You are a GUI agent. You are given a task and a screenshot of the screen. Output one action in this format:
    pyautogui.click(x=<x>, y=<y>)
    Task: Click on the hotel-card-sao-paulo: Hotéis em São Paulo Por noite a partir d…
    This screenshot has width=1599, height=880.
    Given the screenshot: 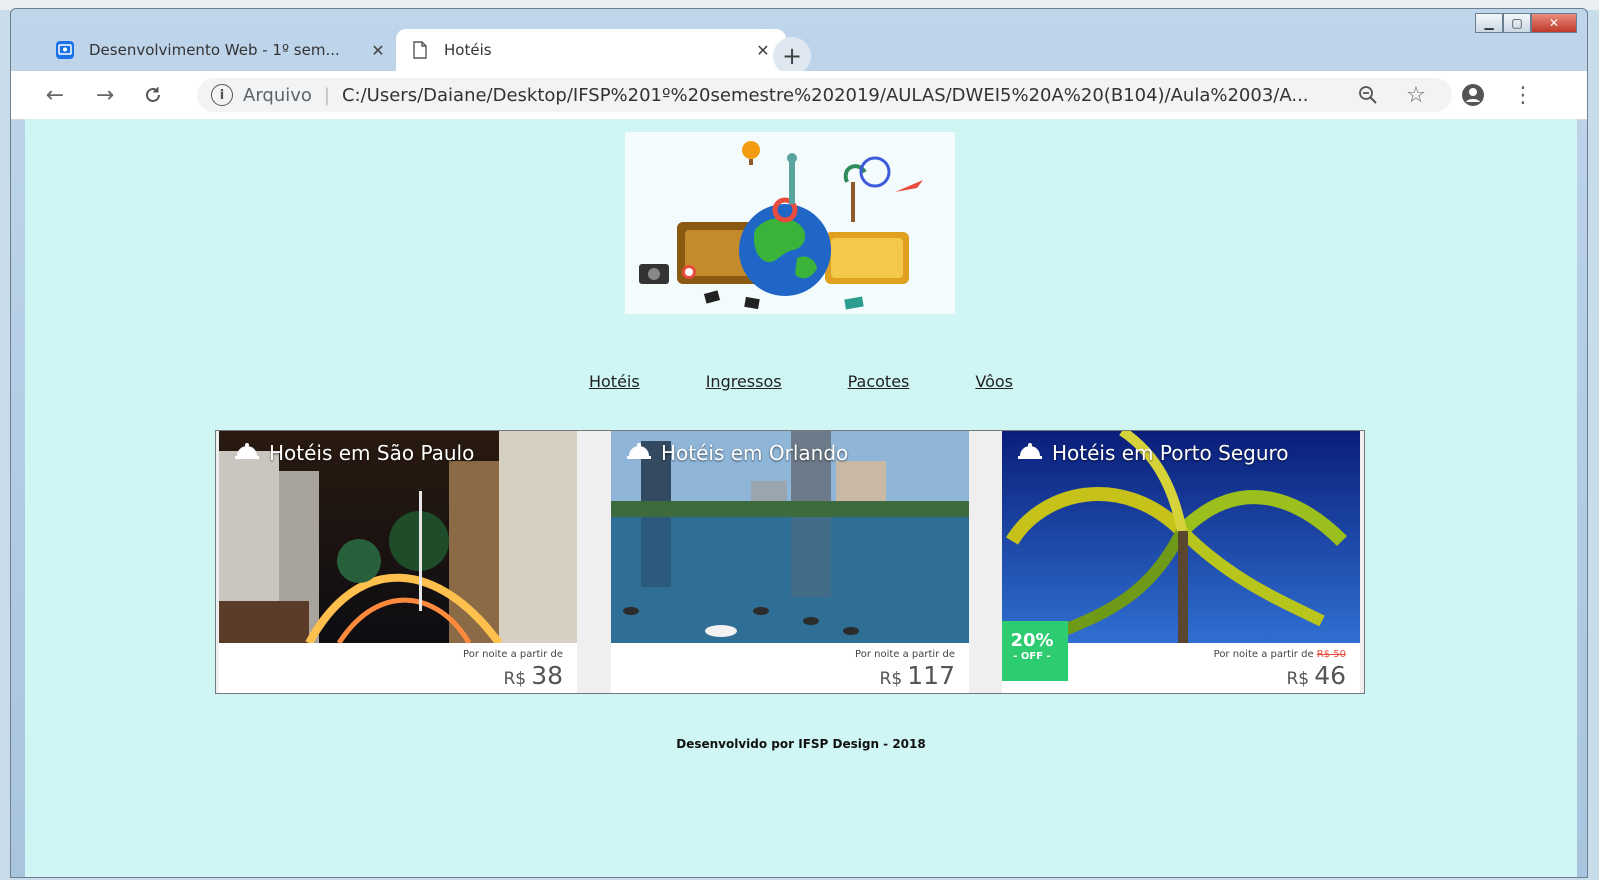 What is the action you would take?
    pyautogui.click(x=398, y=562)
    